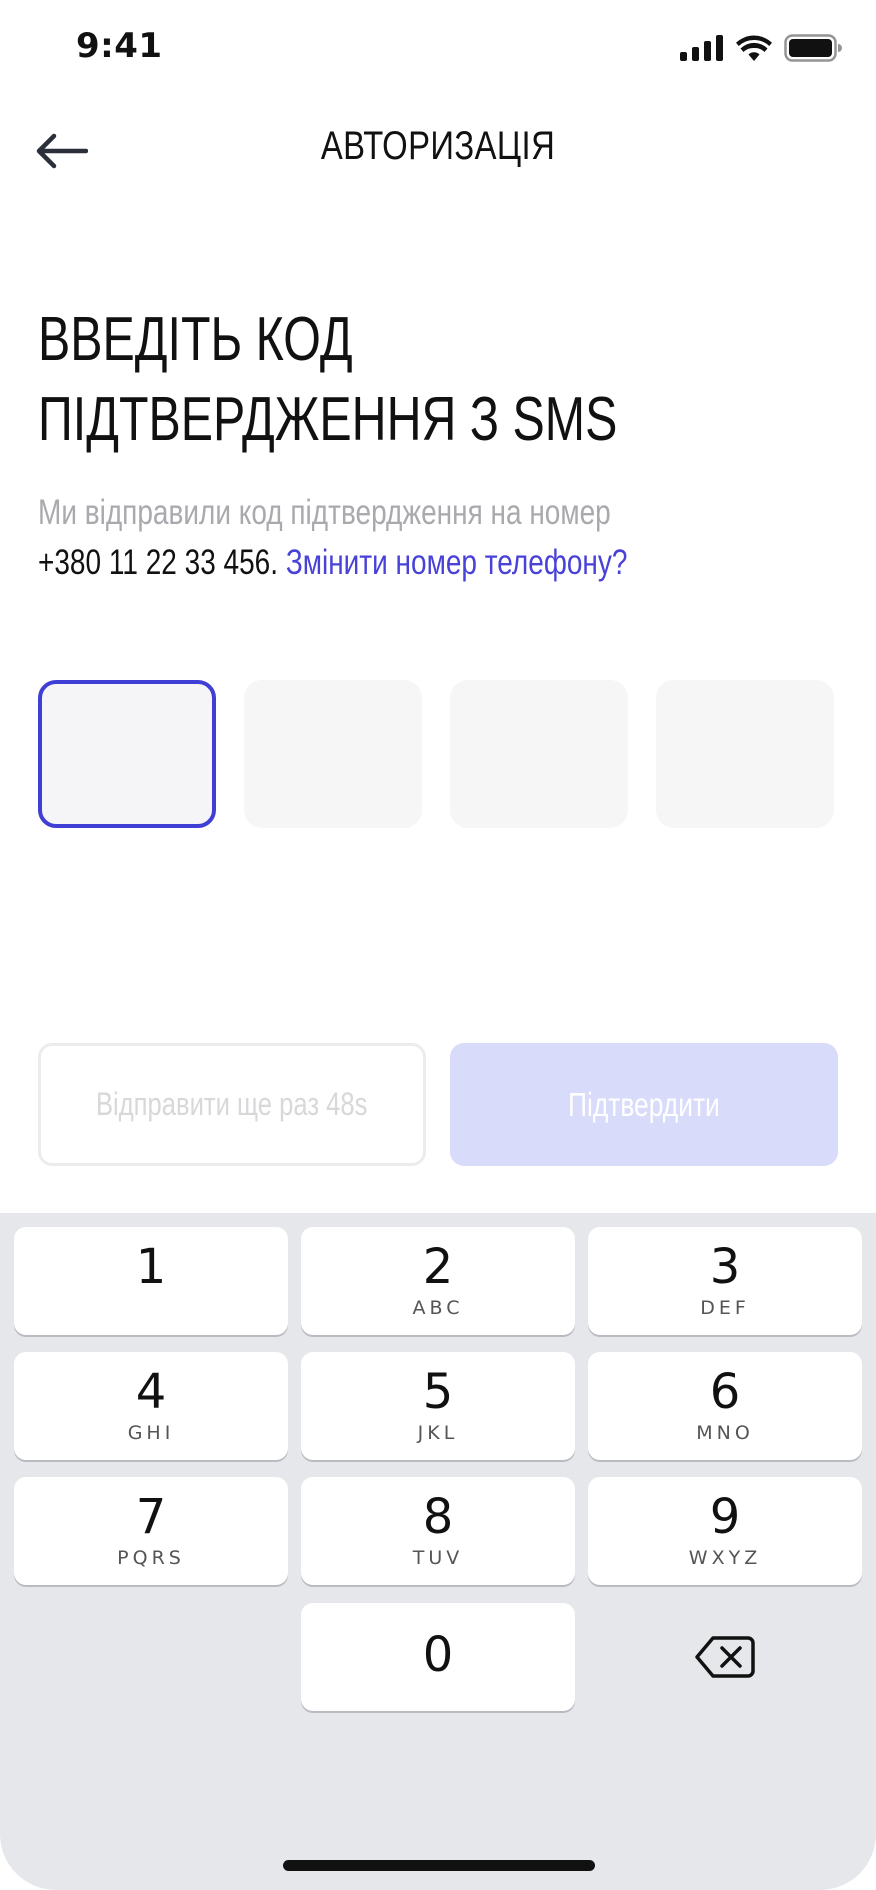 The image size is (876, 1890). I want to click on status-icons, so click(761, 48).